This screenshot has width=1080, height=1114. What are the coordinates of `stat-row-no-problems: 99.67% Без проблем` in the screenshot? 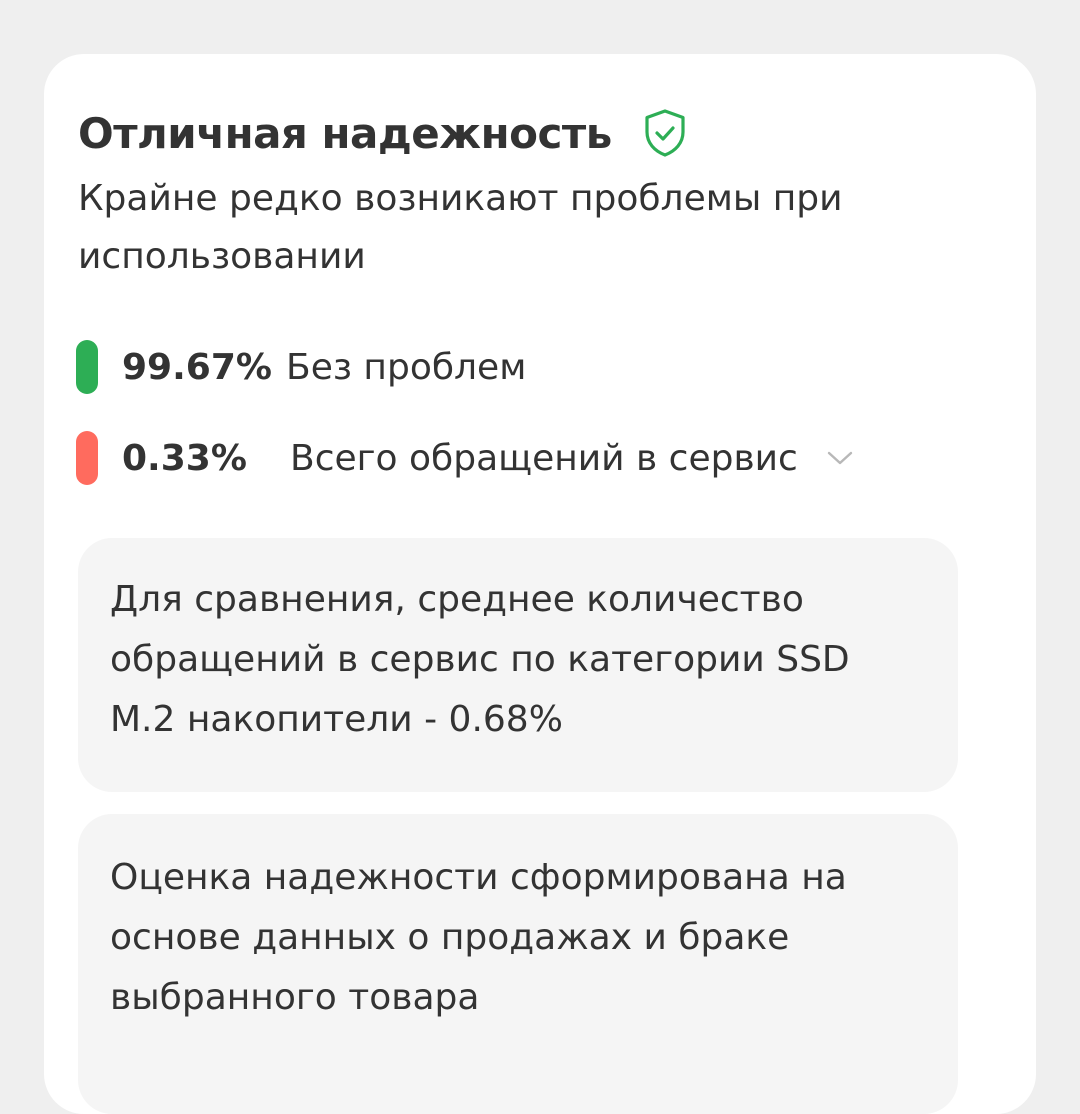 It's located at (301, 367).